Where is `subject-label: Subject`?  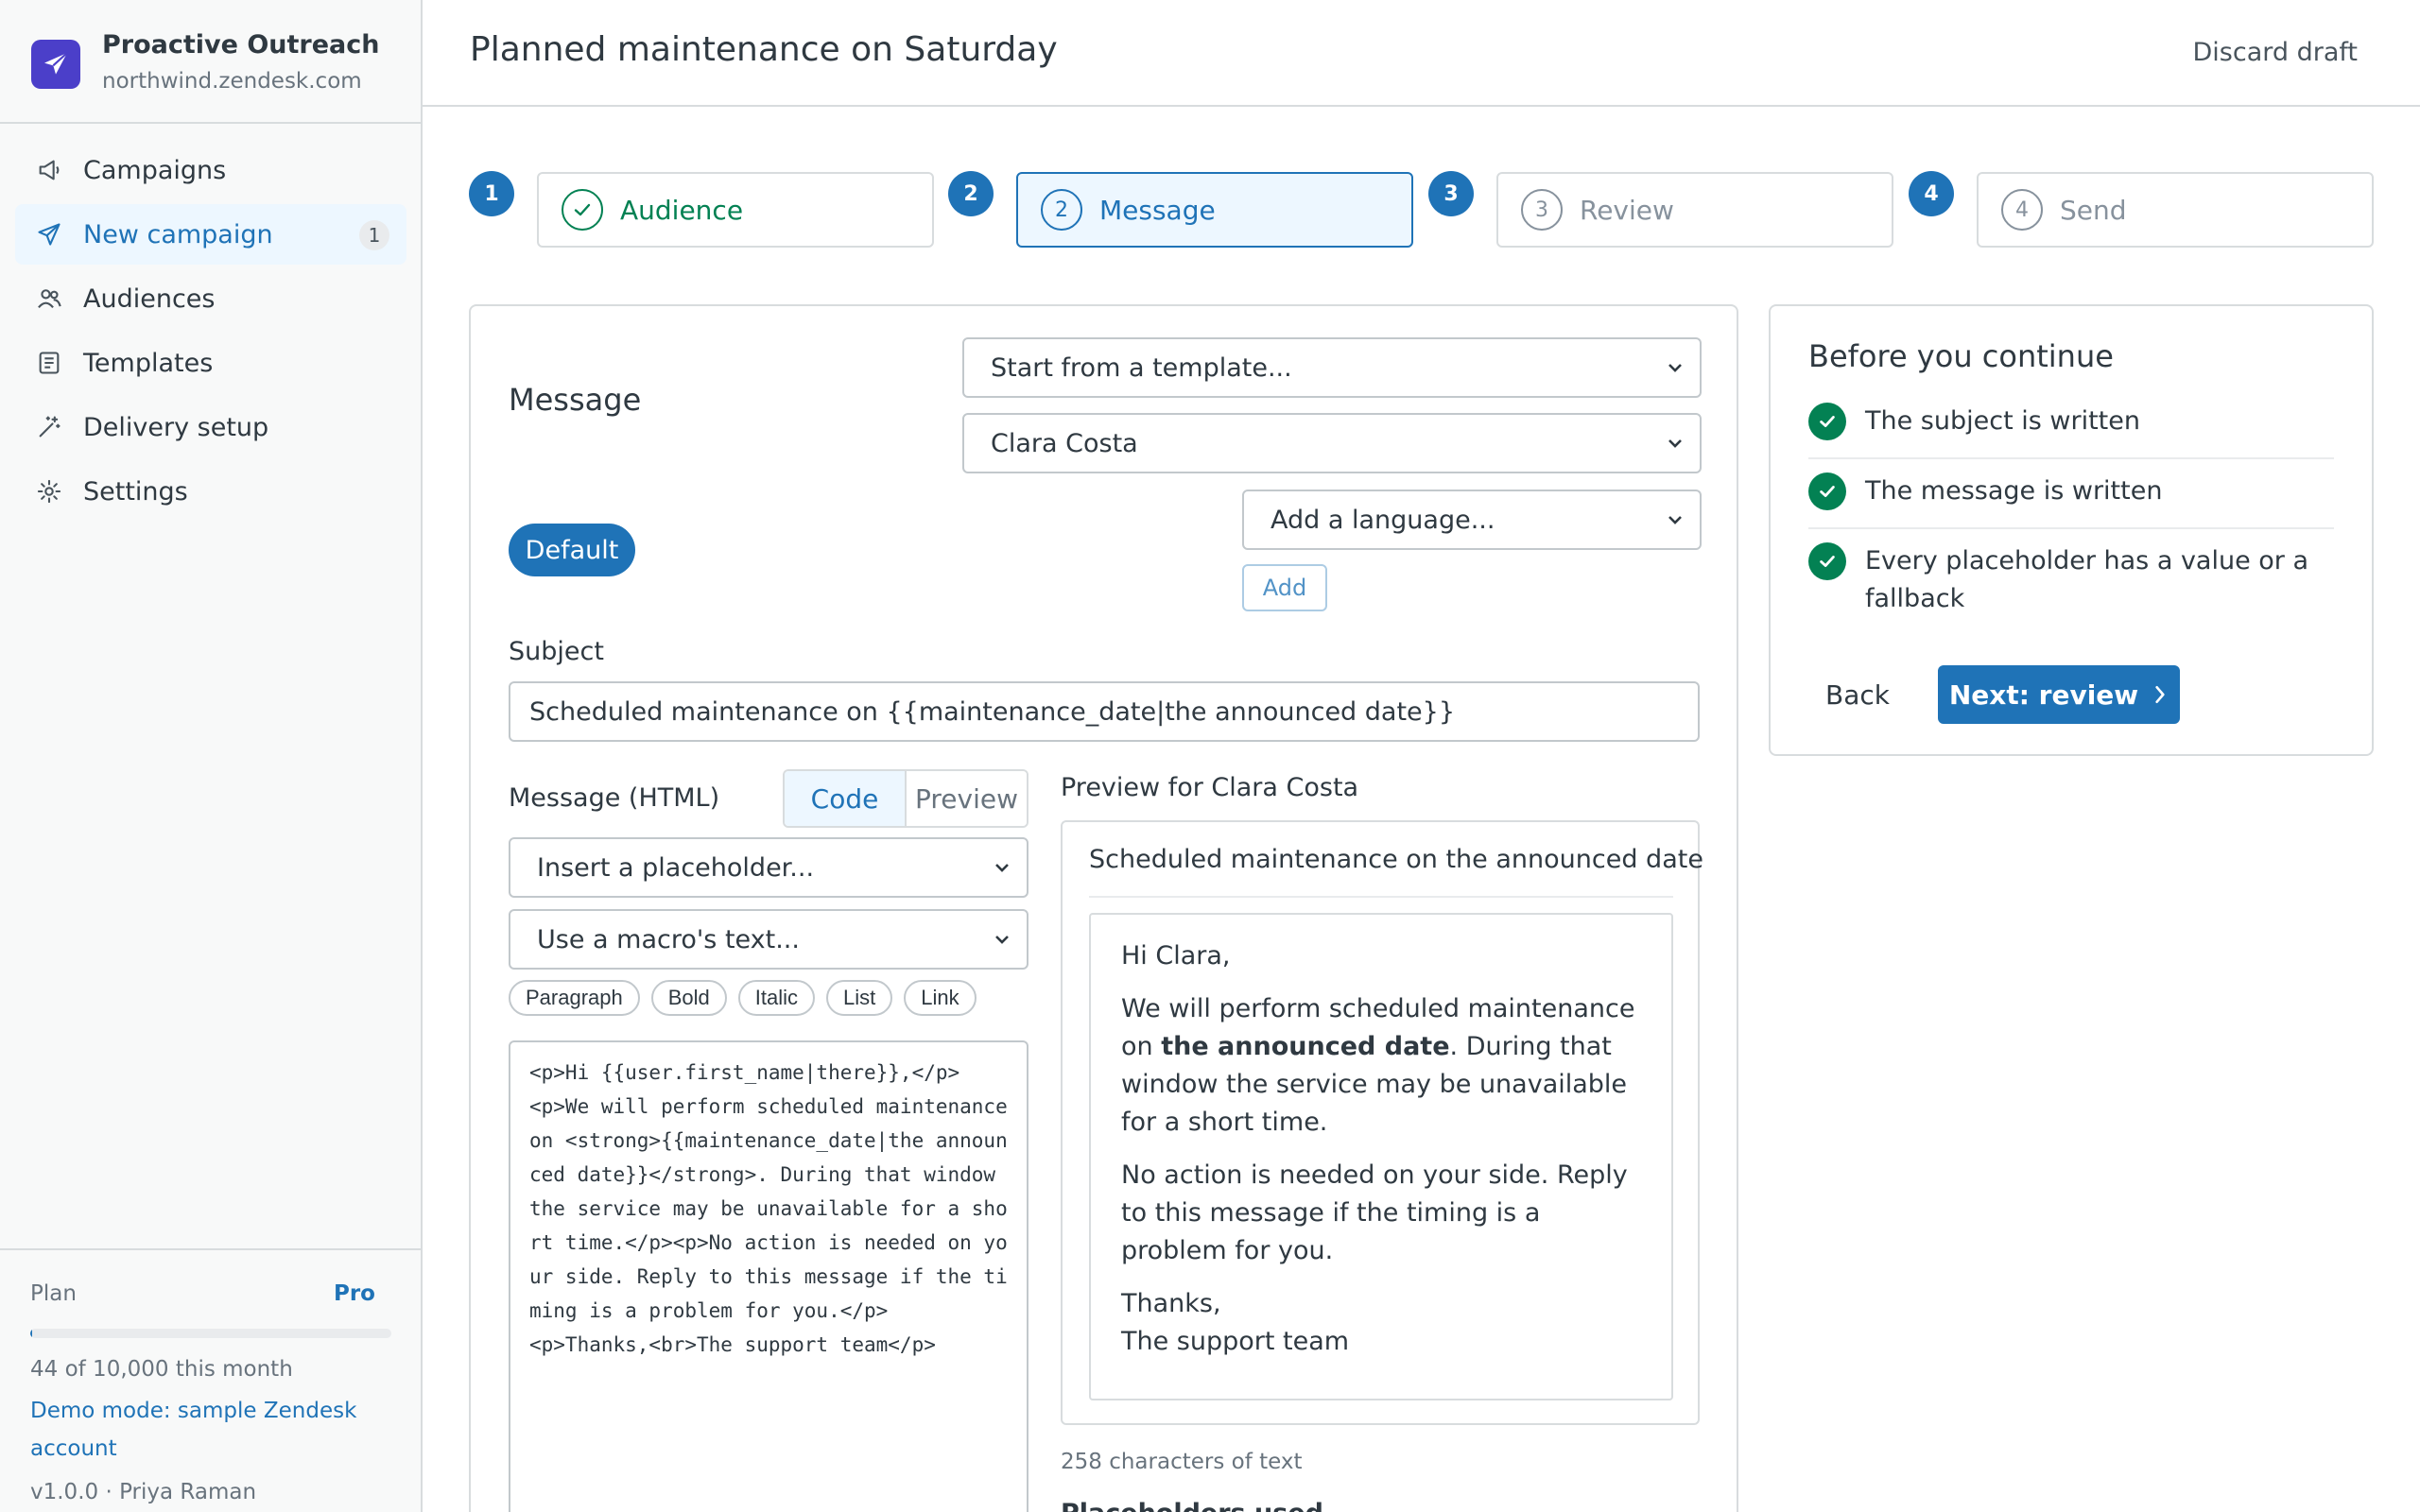
subject-label: Subject is located at coordinates (557, 651).